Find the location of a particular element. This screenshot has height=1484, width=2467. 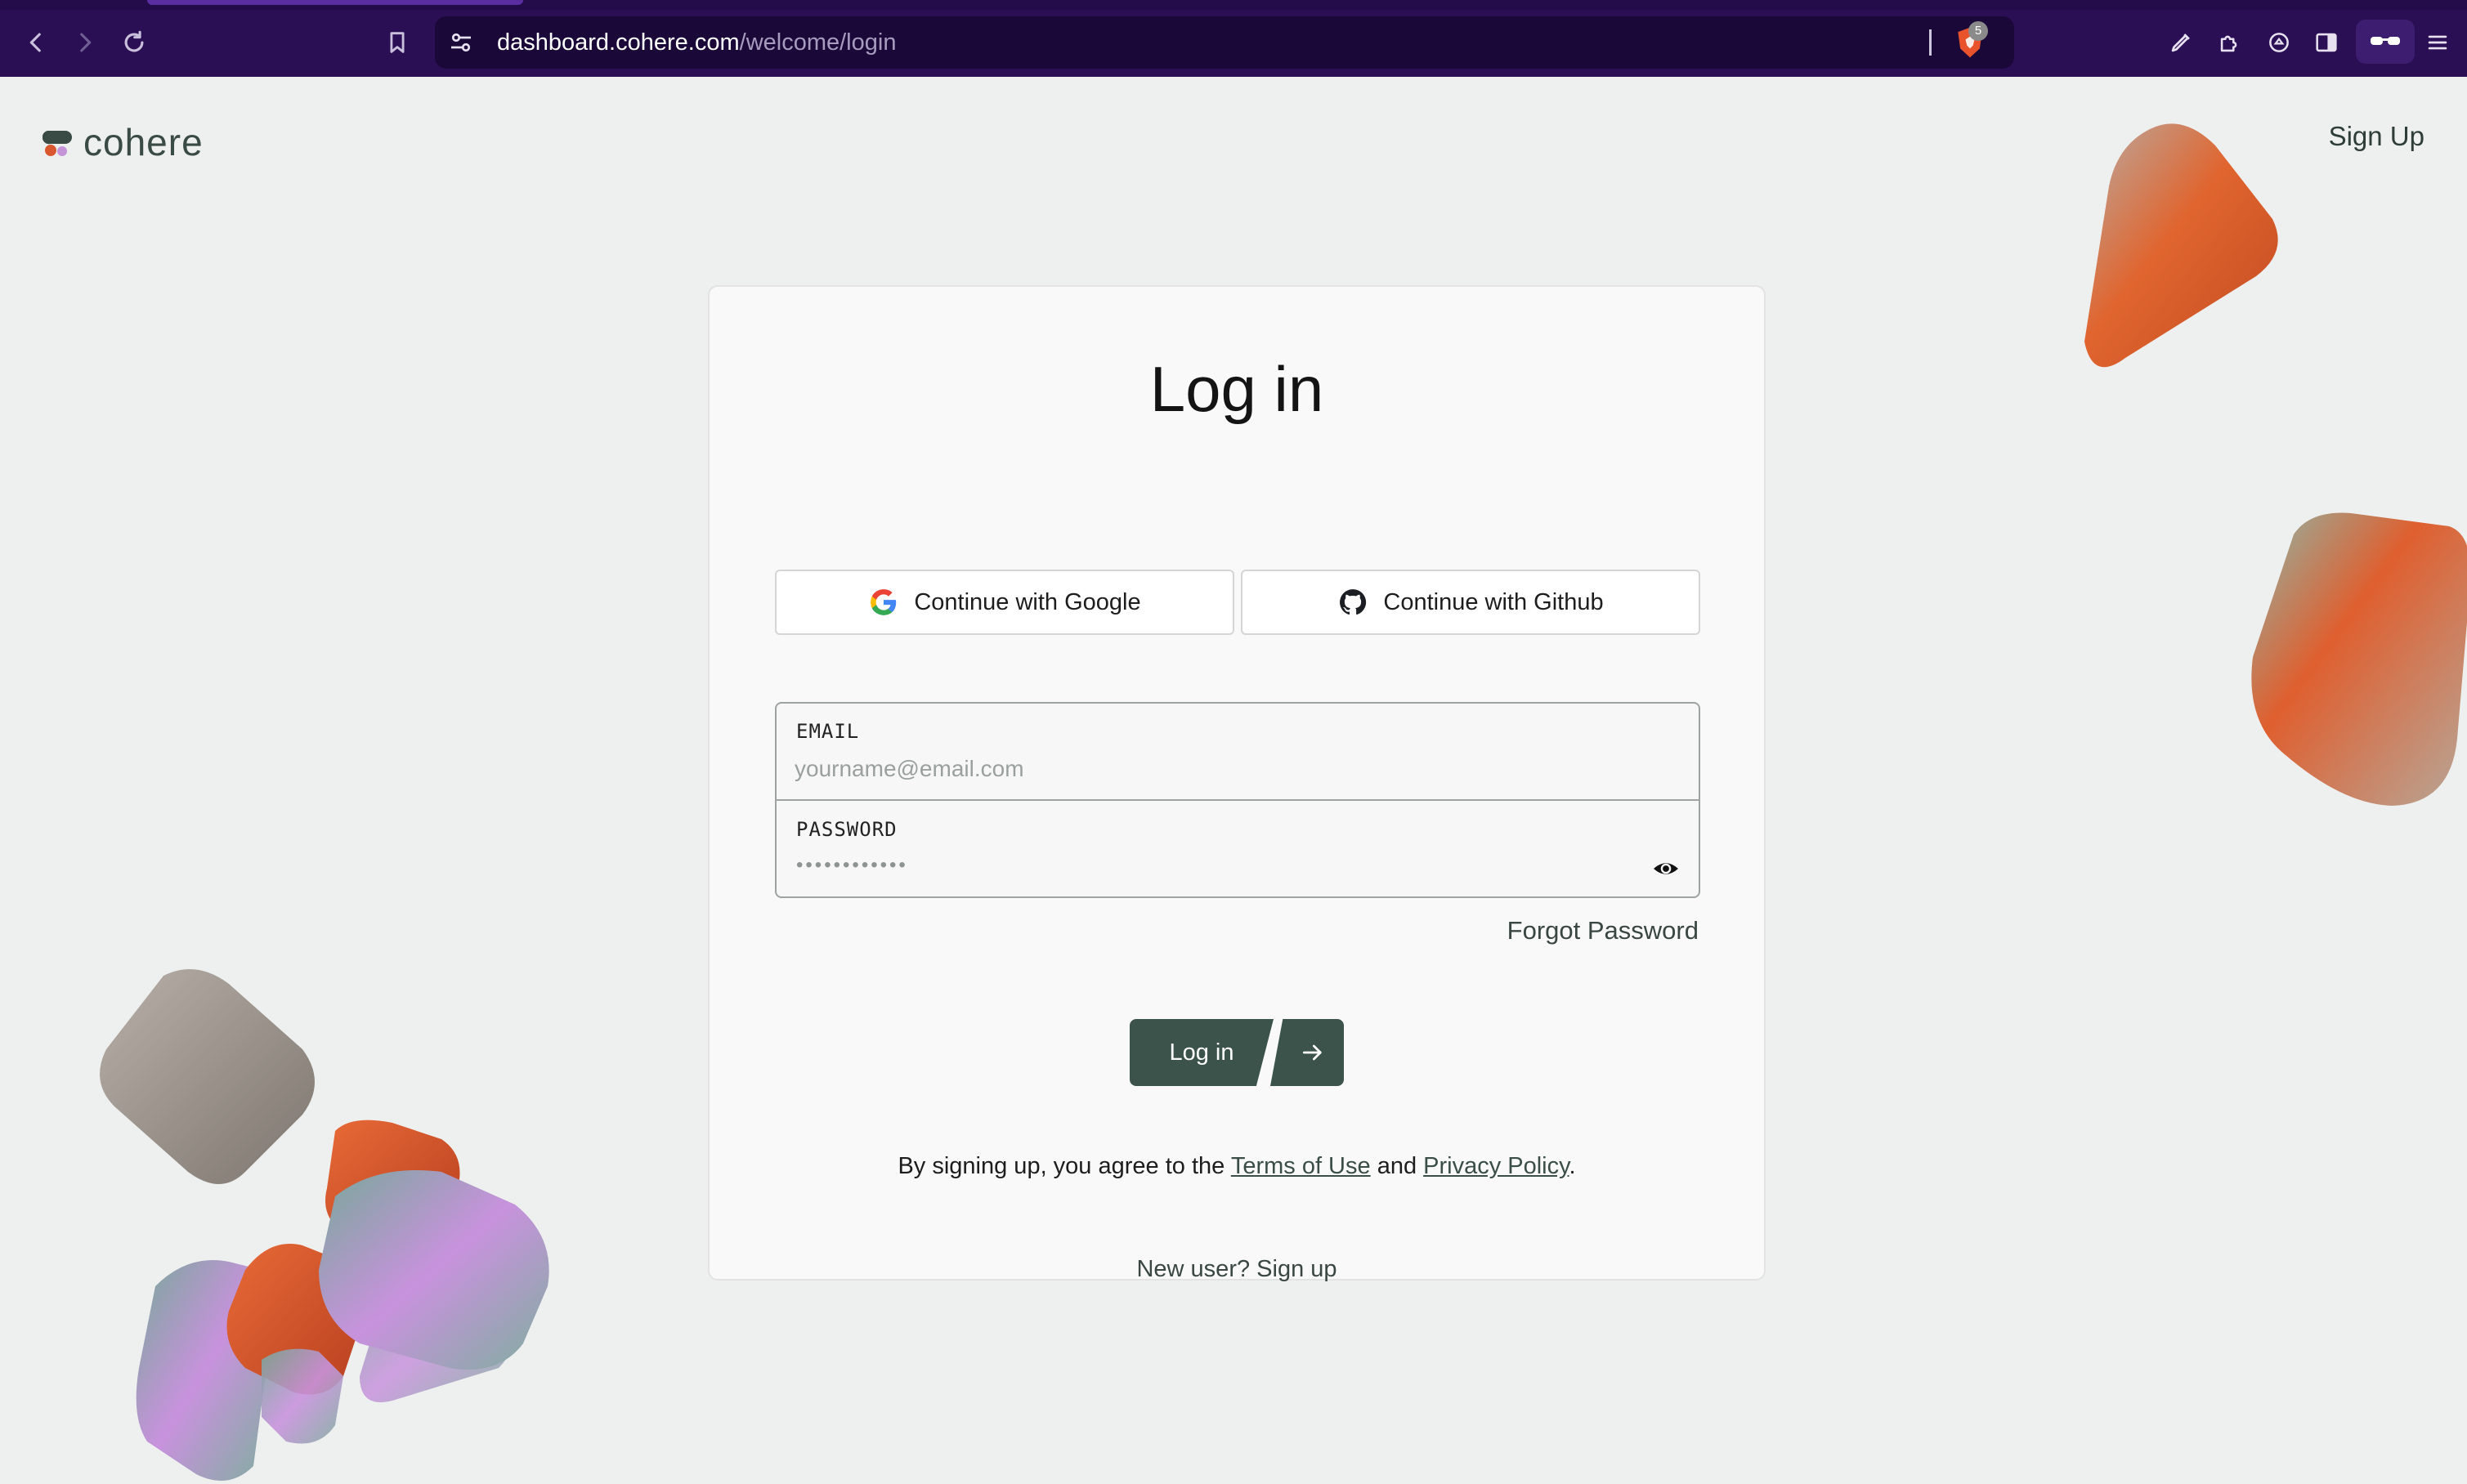

privacy-policy-link: Privacy Policy is located at coordinates (1496, 1166).